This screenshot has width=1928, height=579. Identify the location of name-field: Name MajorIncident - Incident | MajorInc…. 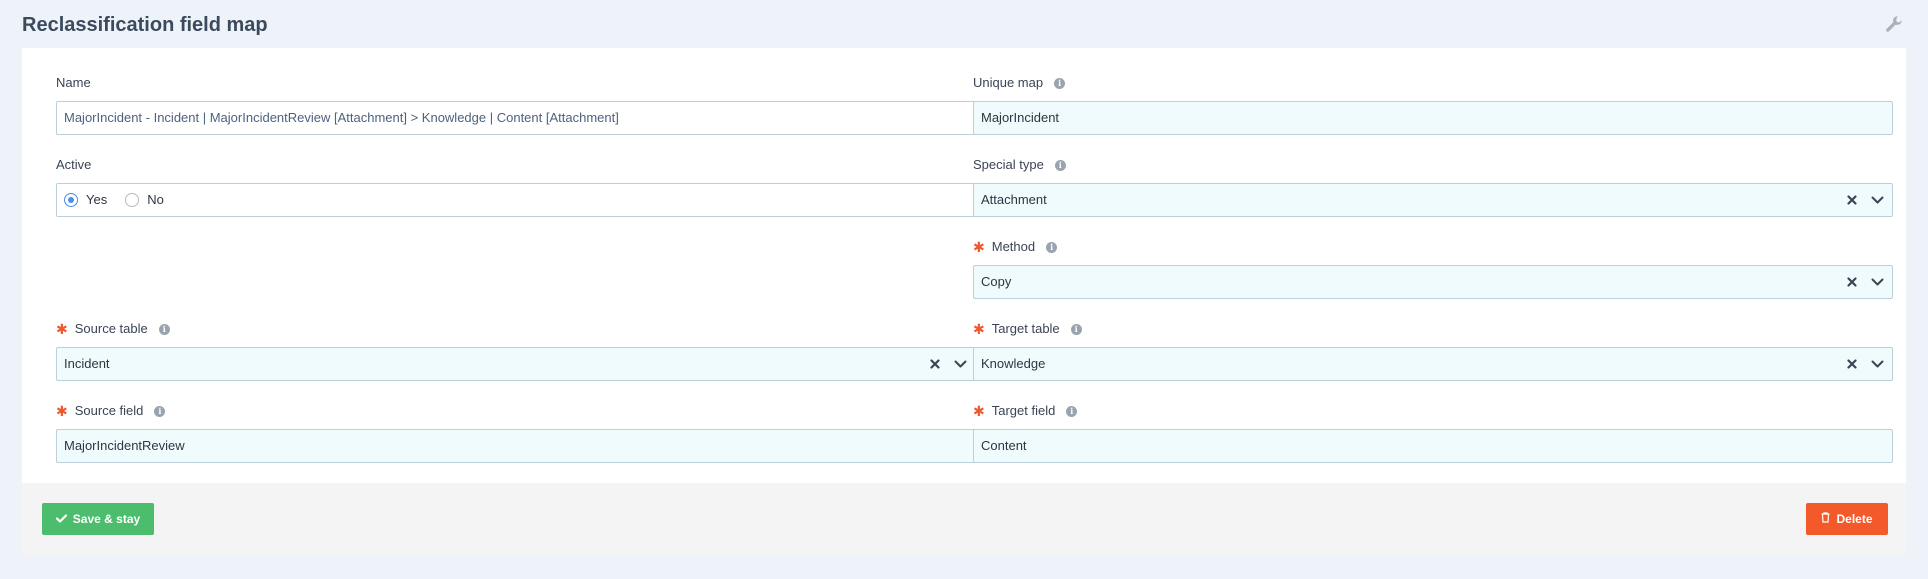
(516, 104).